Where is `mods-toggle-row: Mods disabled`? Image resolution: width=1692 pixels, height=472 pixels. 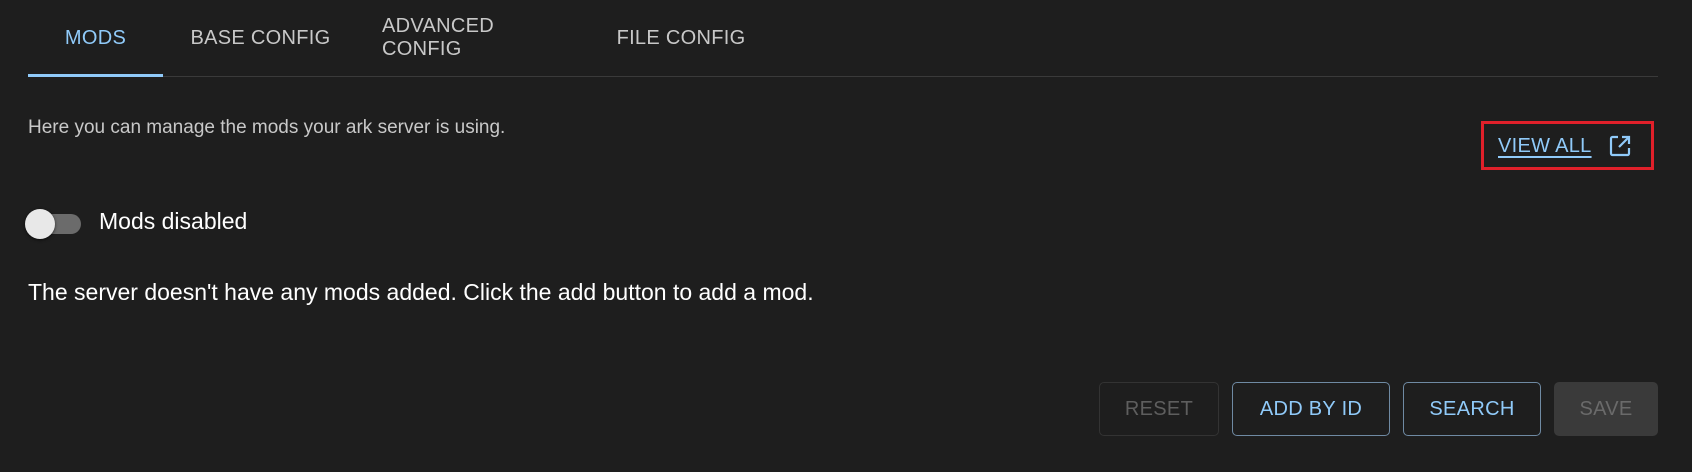
mods-toggle-row: Mods disabled is located at coordinates (136, 221).